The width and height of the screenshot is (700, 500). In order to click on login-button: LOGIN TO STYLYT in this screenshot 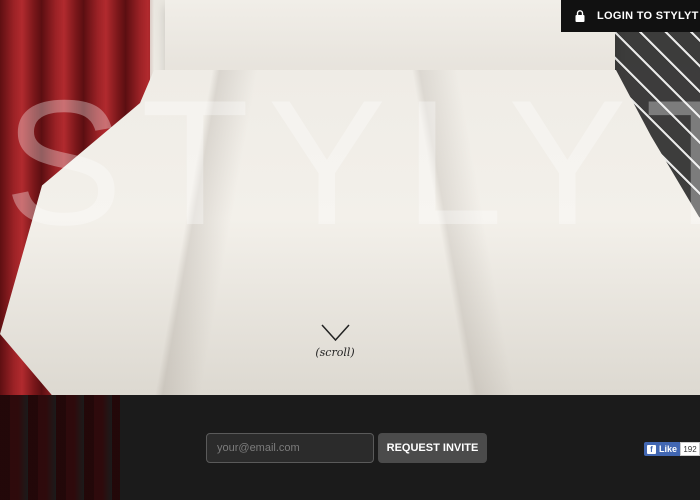, I will do `click(630, 16)`.